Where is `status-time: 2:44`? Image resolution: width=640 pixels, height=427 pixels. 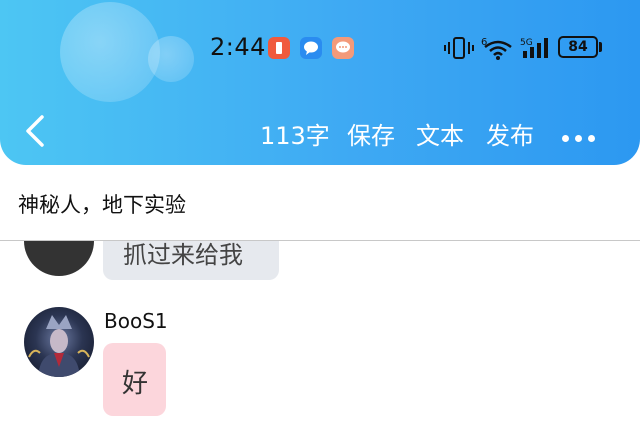 status-time: 2:44 is located at coordinates (238, 47).